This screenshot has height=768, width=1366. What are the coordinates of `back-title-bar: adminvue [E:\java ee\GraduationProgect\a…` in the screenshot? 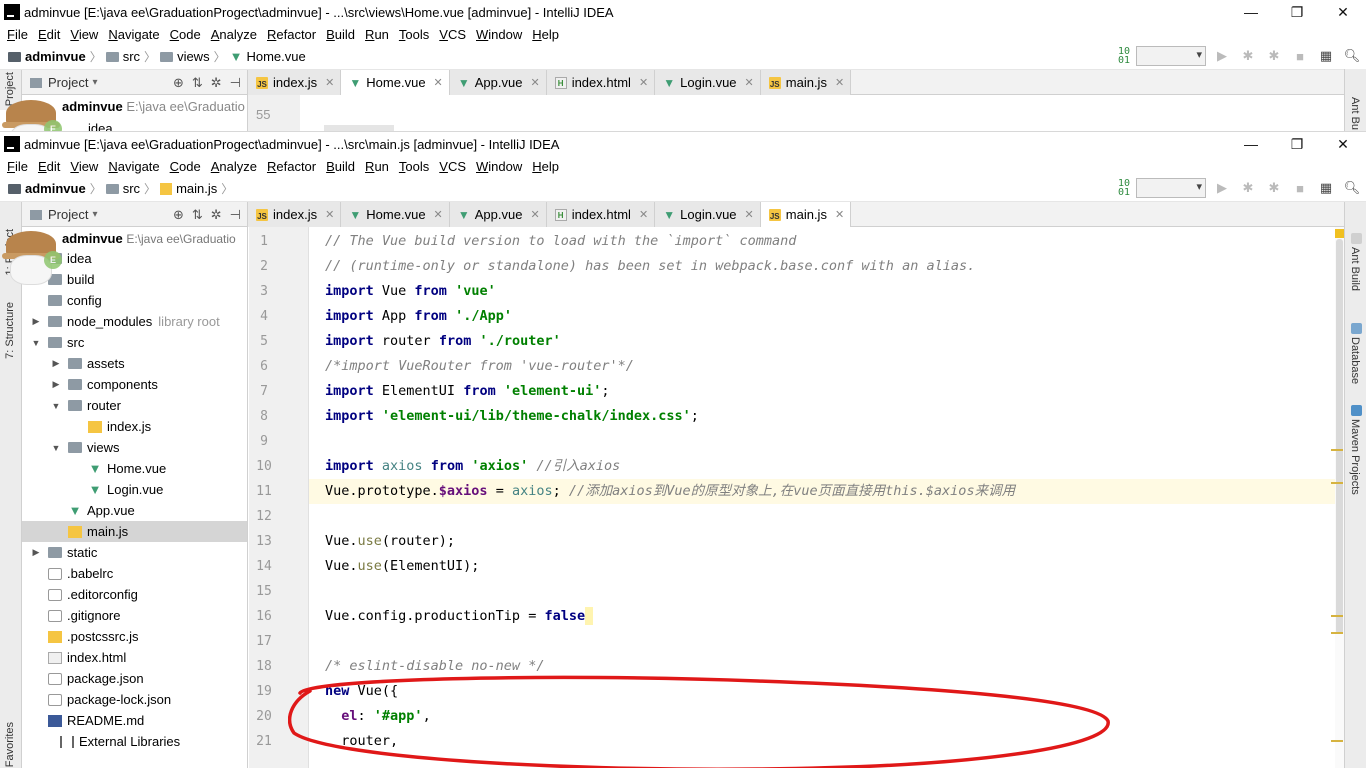 It's located at (683, 12).